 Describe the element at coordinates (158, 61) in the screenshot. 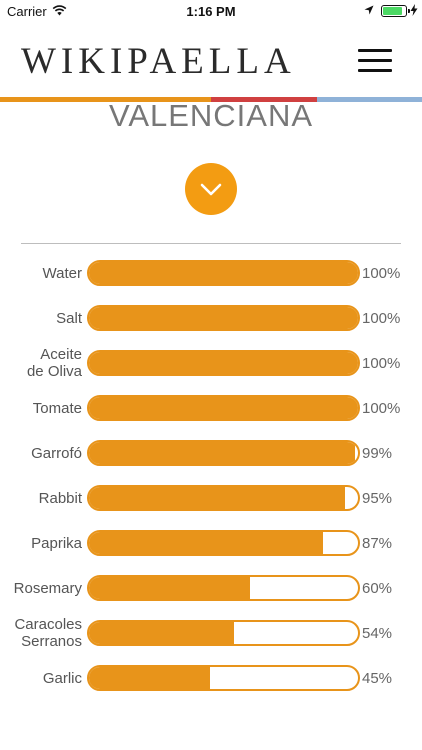

I see `app-logo: WIKIPAELLA` at that location.